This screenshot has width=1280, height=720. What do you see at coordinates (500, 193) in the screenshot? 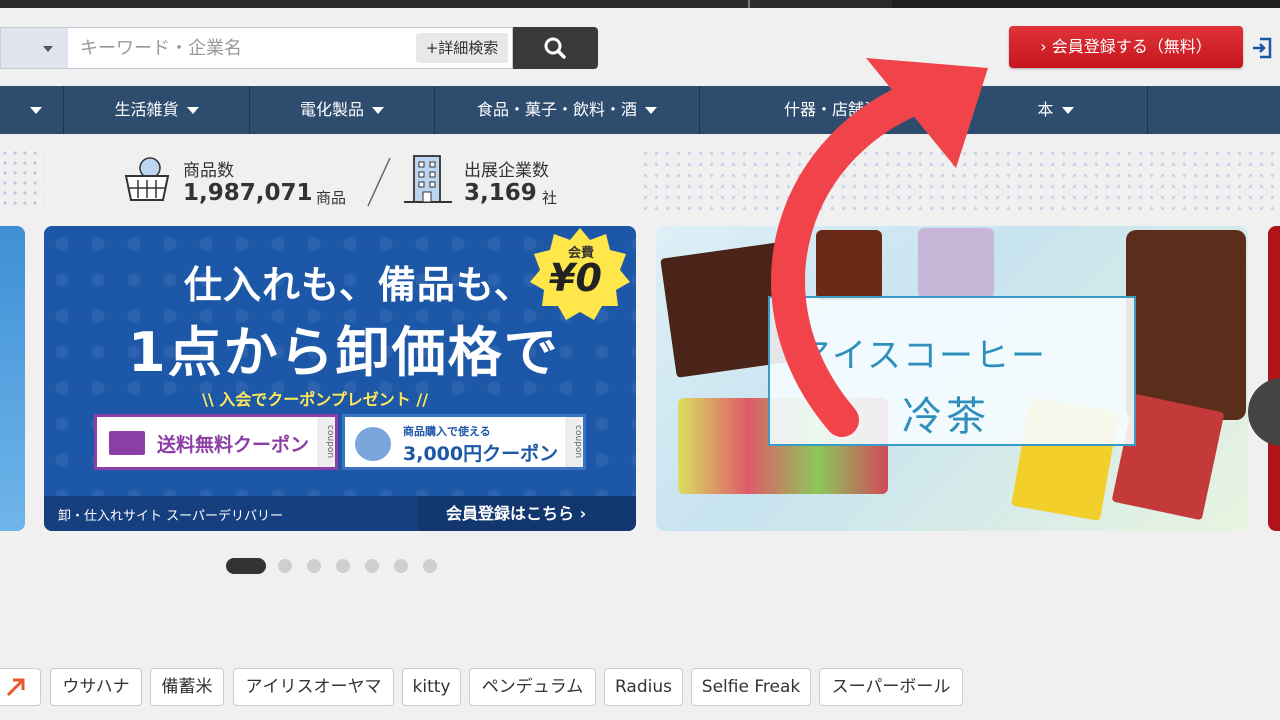
I see `companies-count-value: 3,169` at bounding box center [500, 193].